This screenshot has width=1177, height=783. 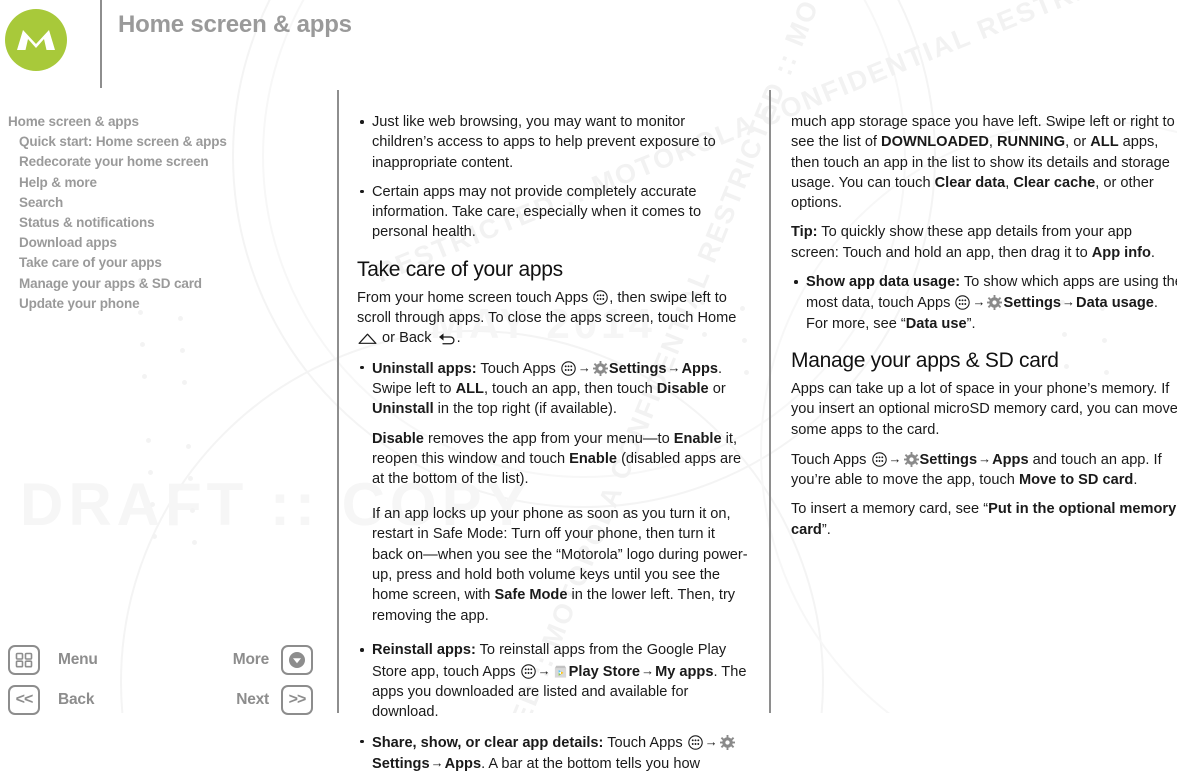 I want to click on sidebar-item-help-more: Help & more, so click(x=168, y=183).